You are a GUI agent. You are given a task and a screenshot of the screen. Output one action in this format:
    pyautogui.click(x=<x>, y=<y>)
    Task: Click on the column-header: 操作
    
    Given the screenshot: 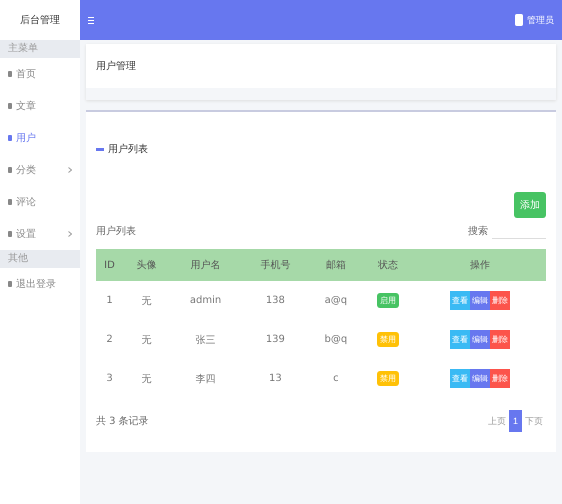 What is the action you would take?
    pyautogui.click(x=480, y=265)
    